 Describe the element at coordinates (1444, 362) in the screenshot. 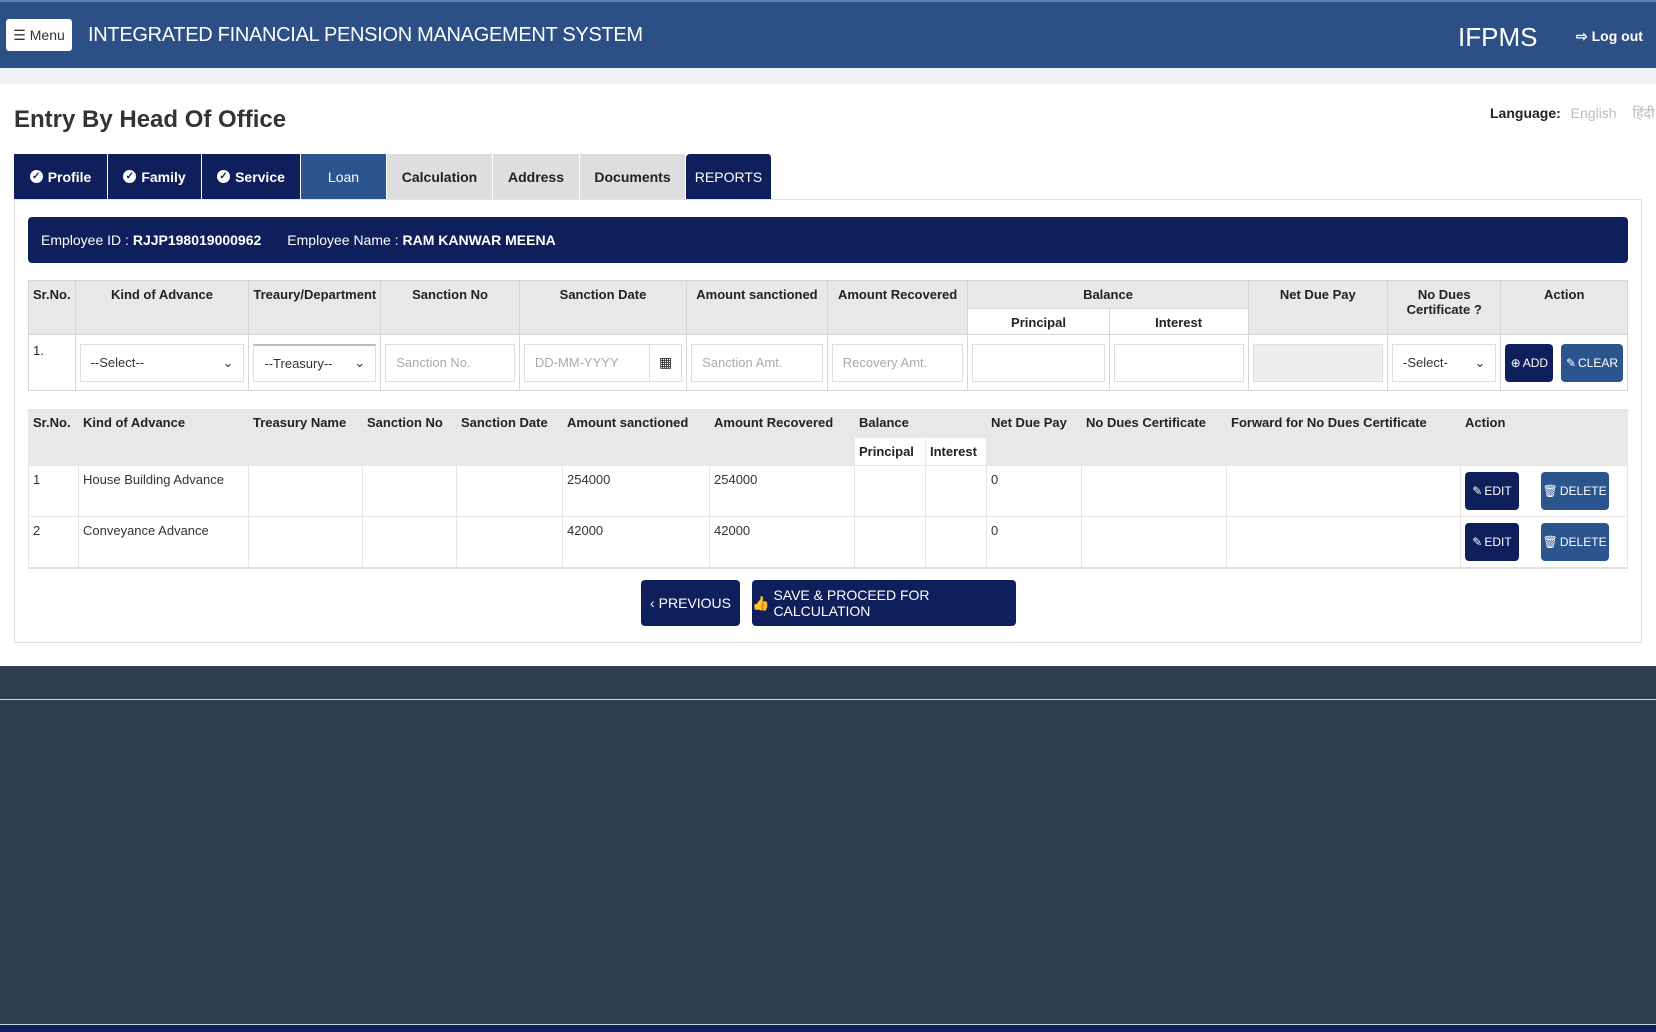

I see `no-dues-select: -Select- ⌄` at that location.